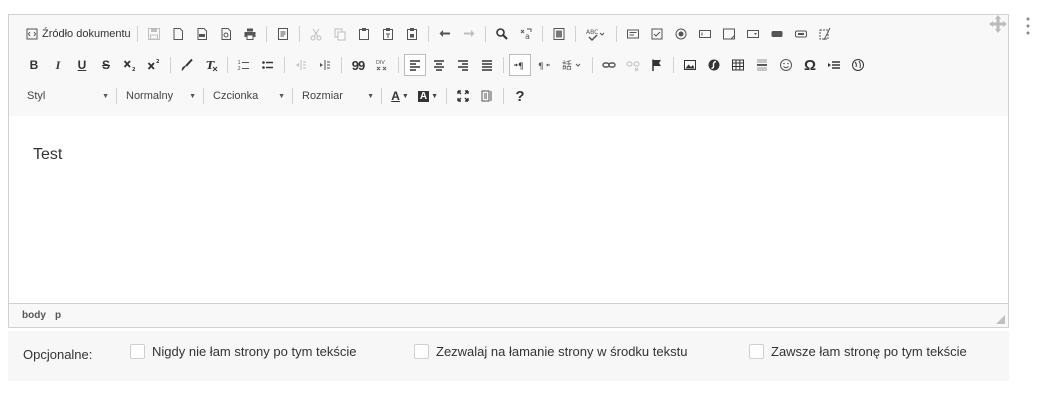 The image size is (1041, 400). I want to click on option-never-break: Nigdy nie łam strony po tym tekście, so click(243, 351).